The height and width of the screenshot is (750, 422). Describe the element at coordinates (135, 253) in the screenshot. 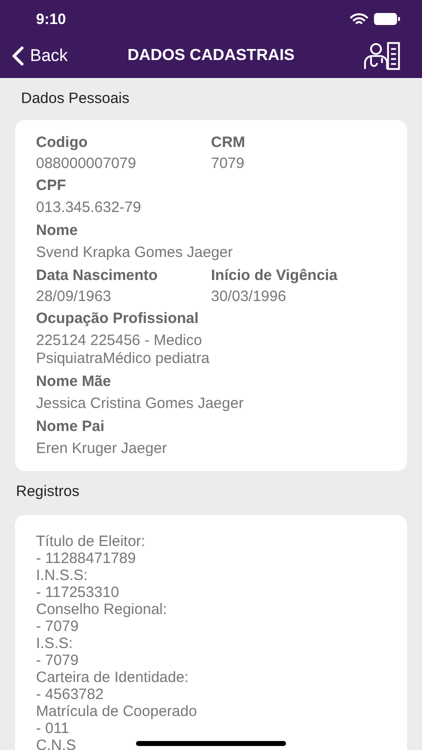

I see `field-value: Svend Krapka Gomes Jaeger` at that location.